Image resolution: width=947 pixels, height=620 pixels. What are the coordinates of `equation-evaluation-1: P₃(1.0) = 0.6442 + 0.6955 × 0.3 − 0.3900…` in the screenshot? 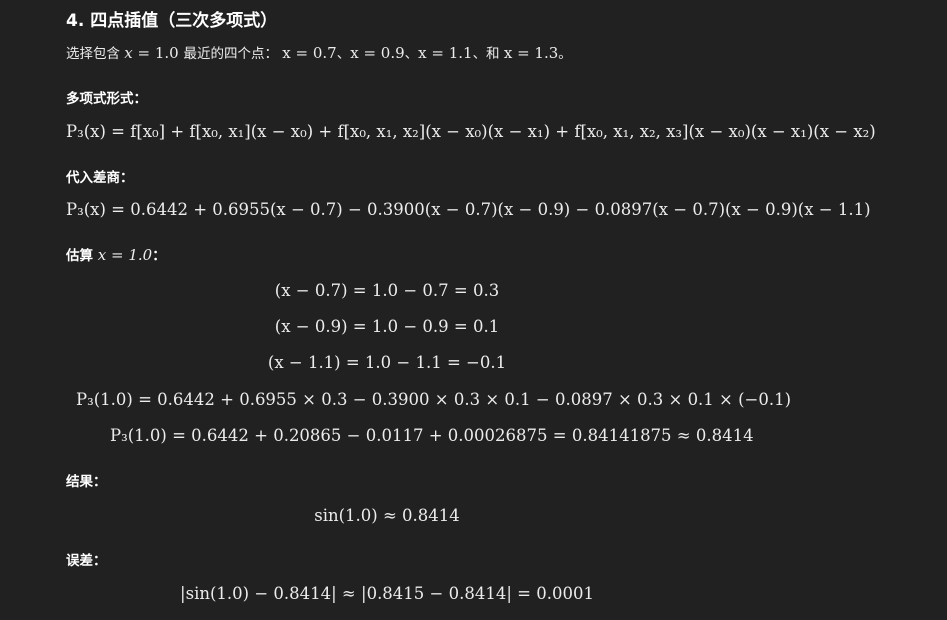 It's located at (434, 399).